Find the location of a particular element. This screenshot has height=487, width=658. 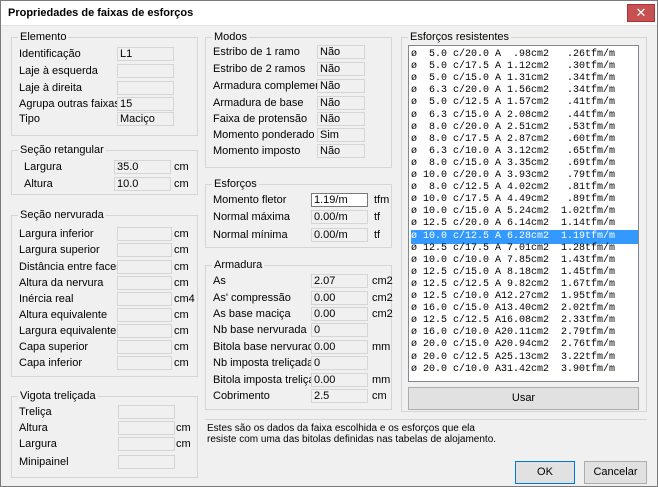

group-secao-retangular-legend: Seção retangular is located at coordinates (62, 150).